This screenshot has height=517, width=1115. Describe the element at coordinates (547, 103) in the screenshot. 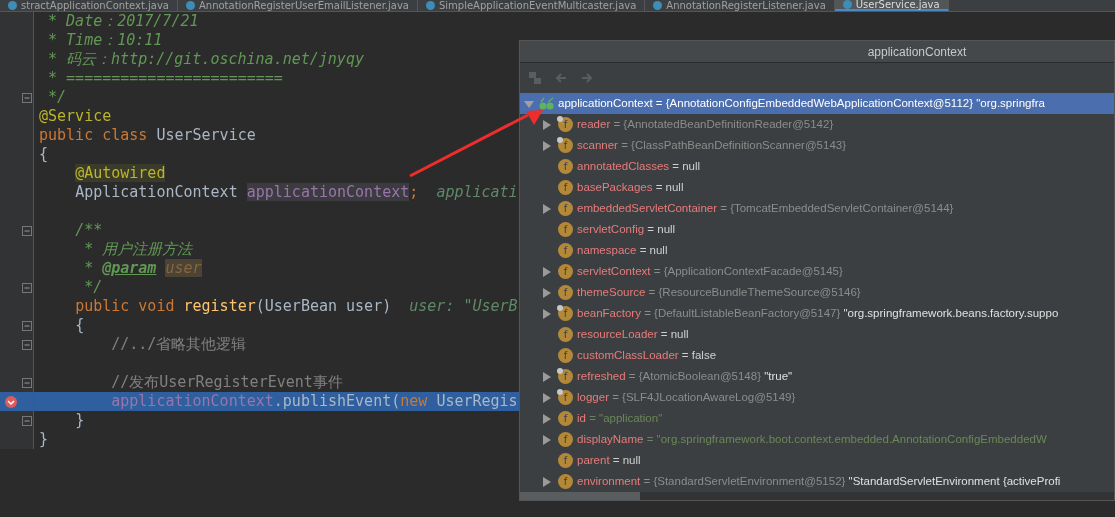

I see `glasses-icon` at that location.